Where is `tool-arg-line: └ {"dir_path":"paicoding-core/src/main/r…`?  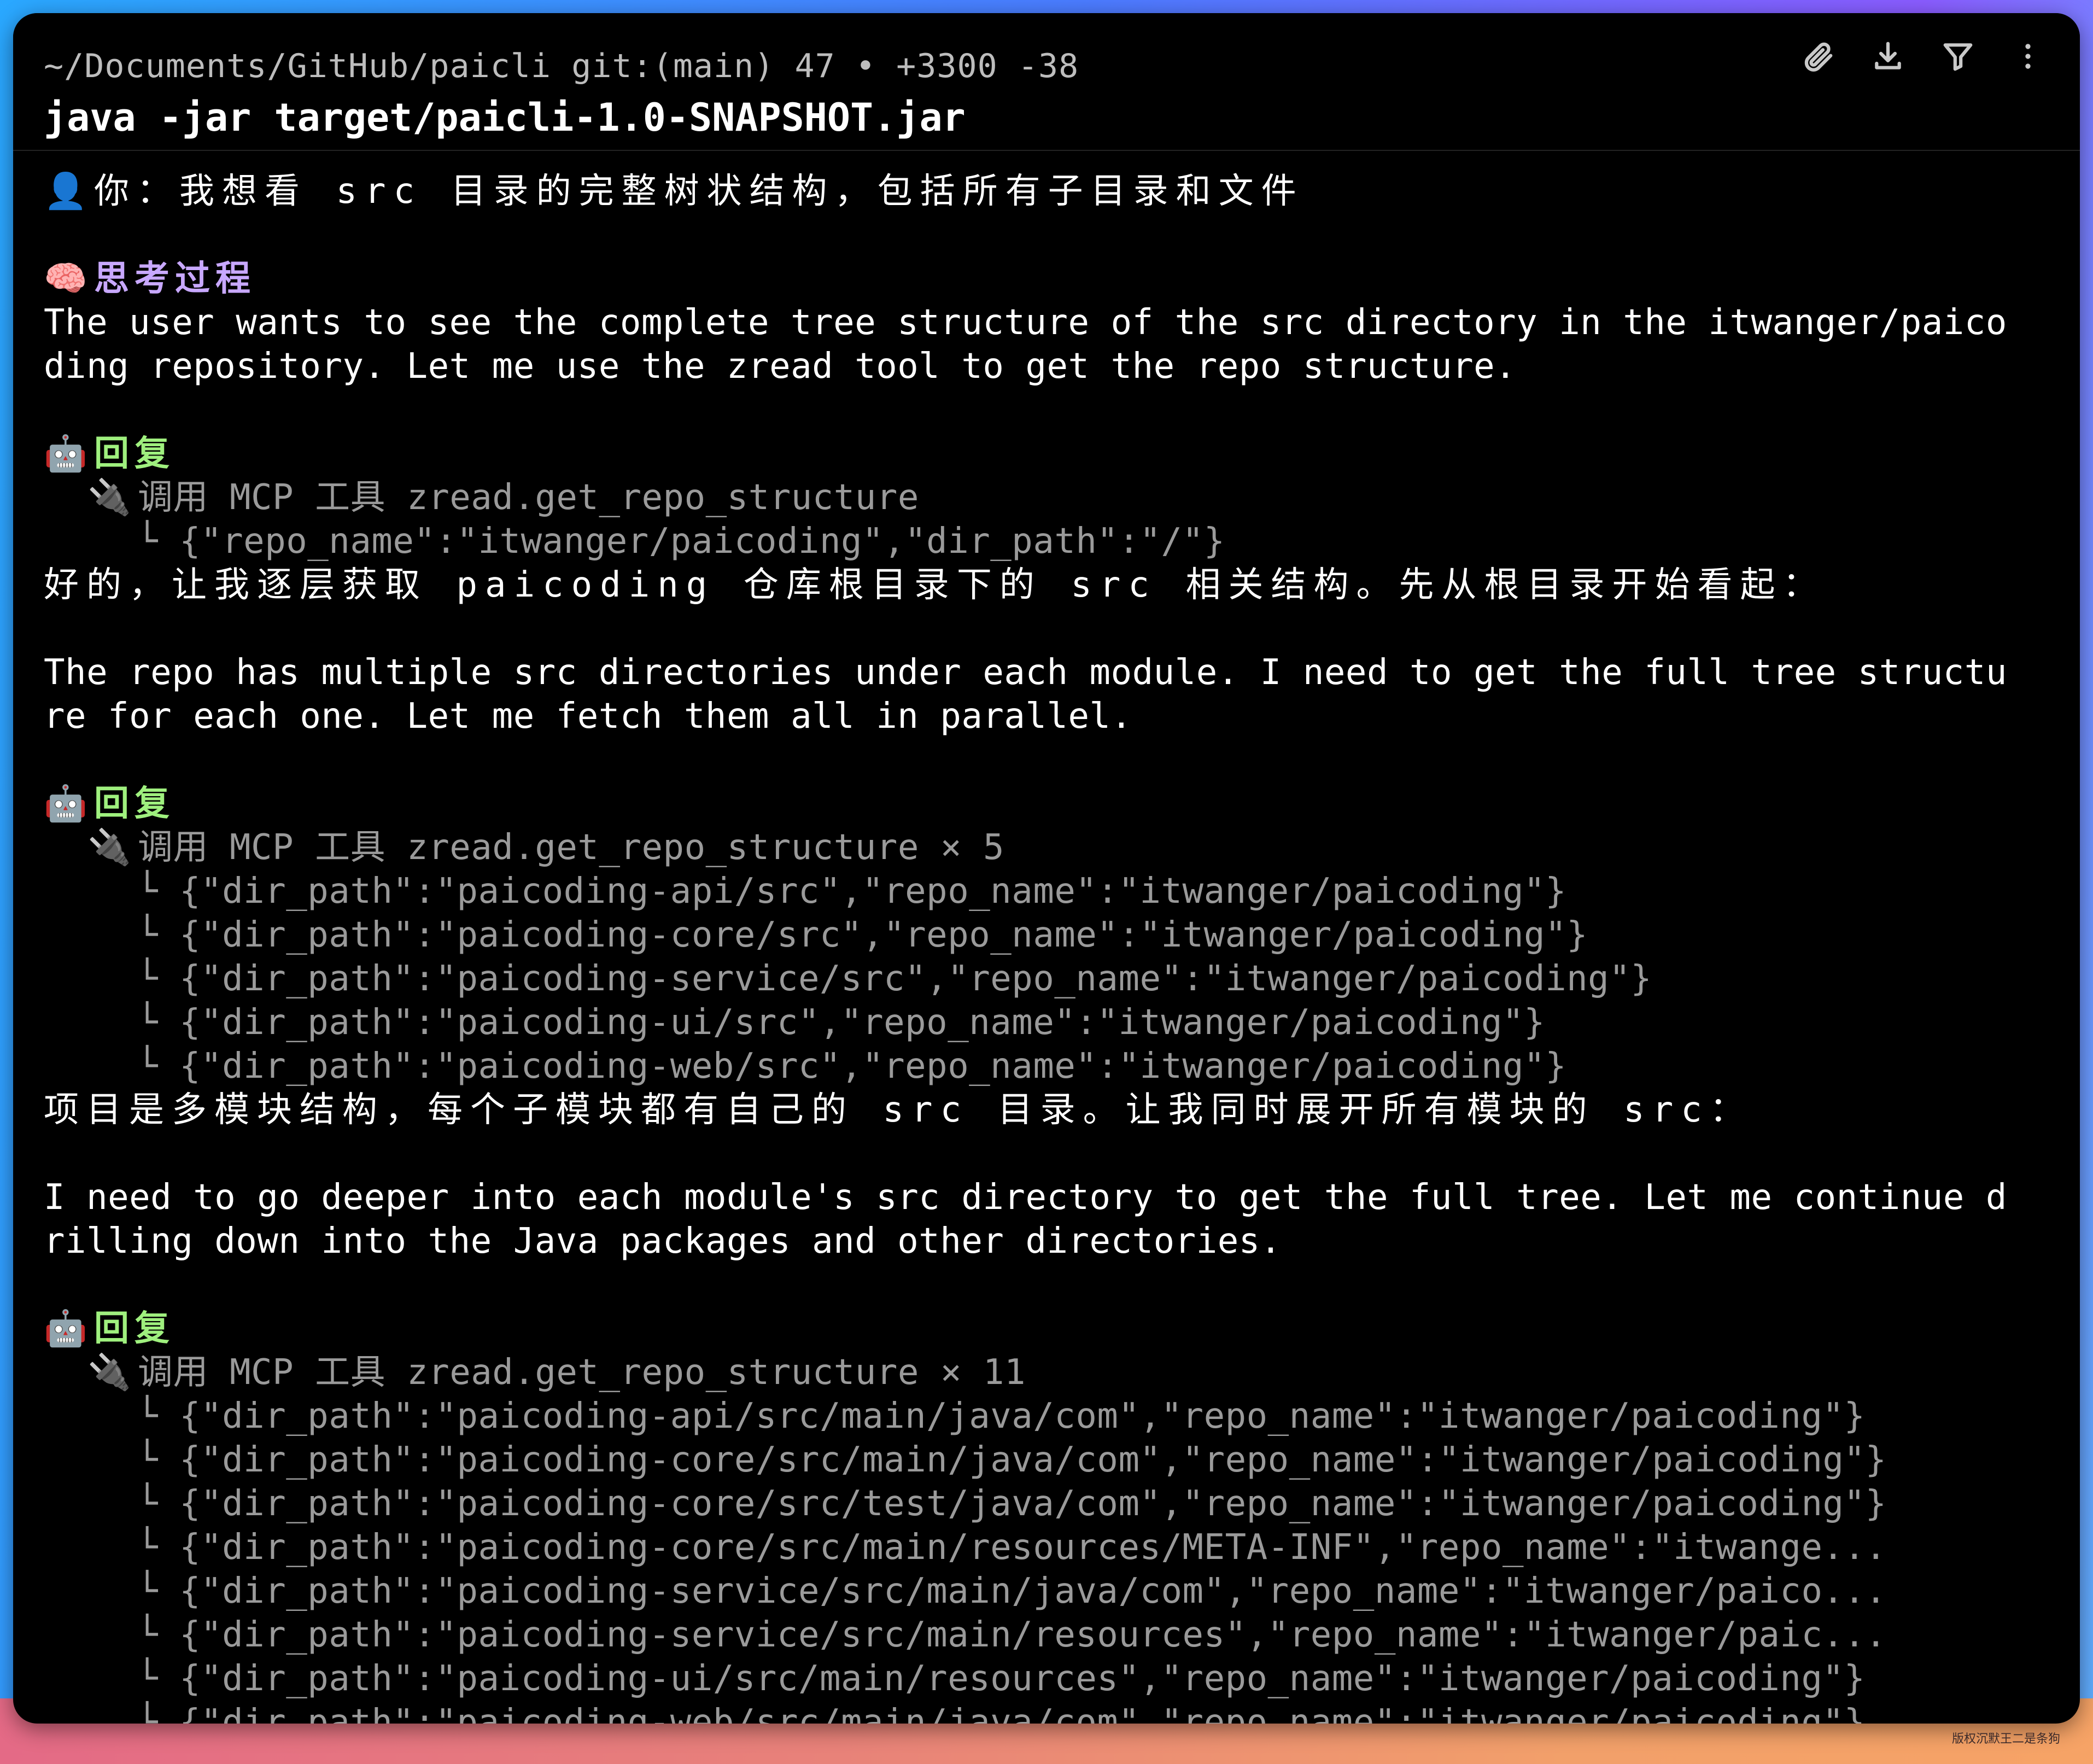 tool-arg-line: └ {"dir_path":"paicoding-core/src/main/r… is located at coordinates (1012, 1547).